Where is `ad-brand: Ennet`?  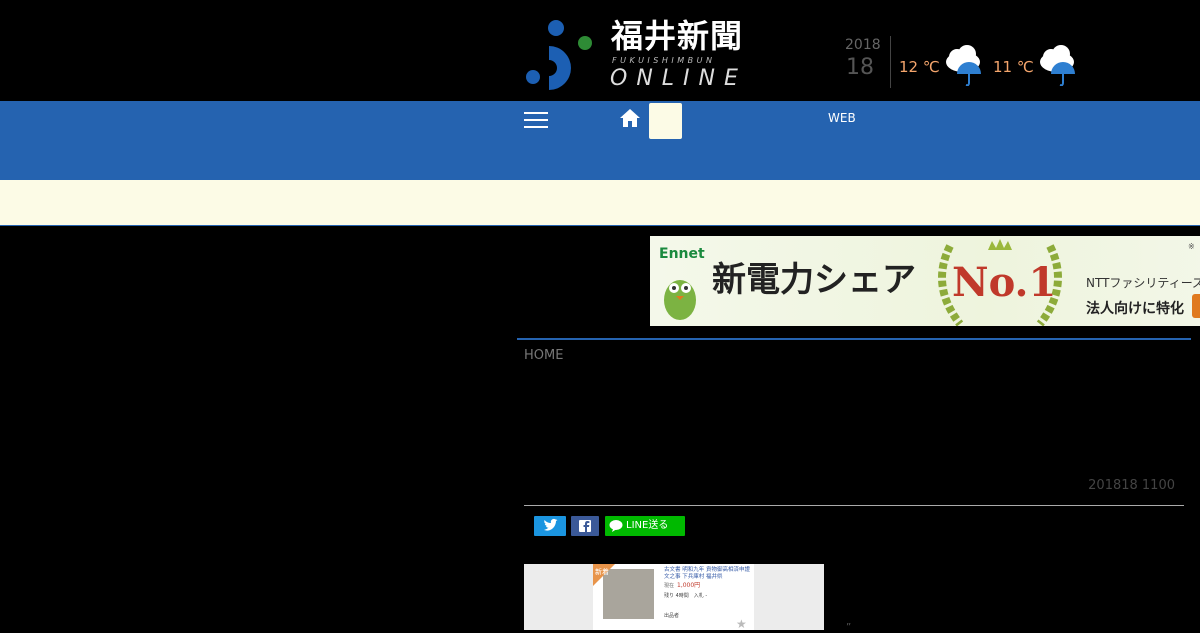 ad-brand: Ennet is located at coordinates (682, 254).